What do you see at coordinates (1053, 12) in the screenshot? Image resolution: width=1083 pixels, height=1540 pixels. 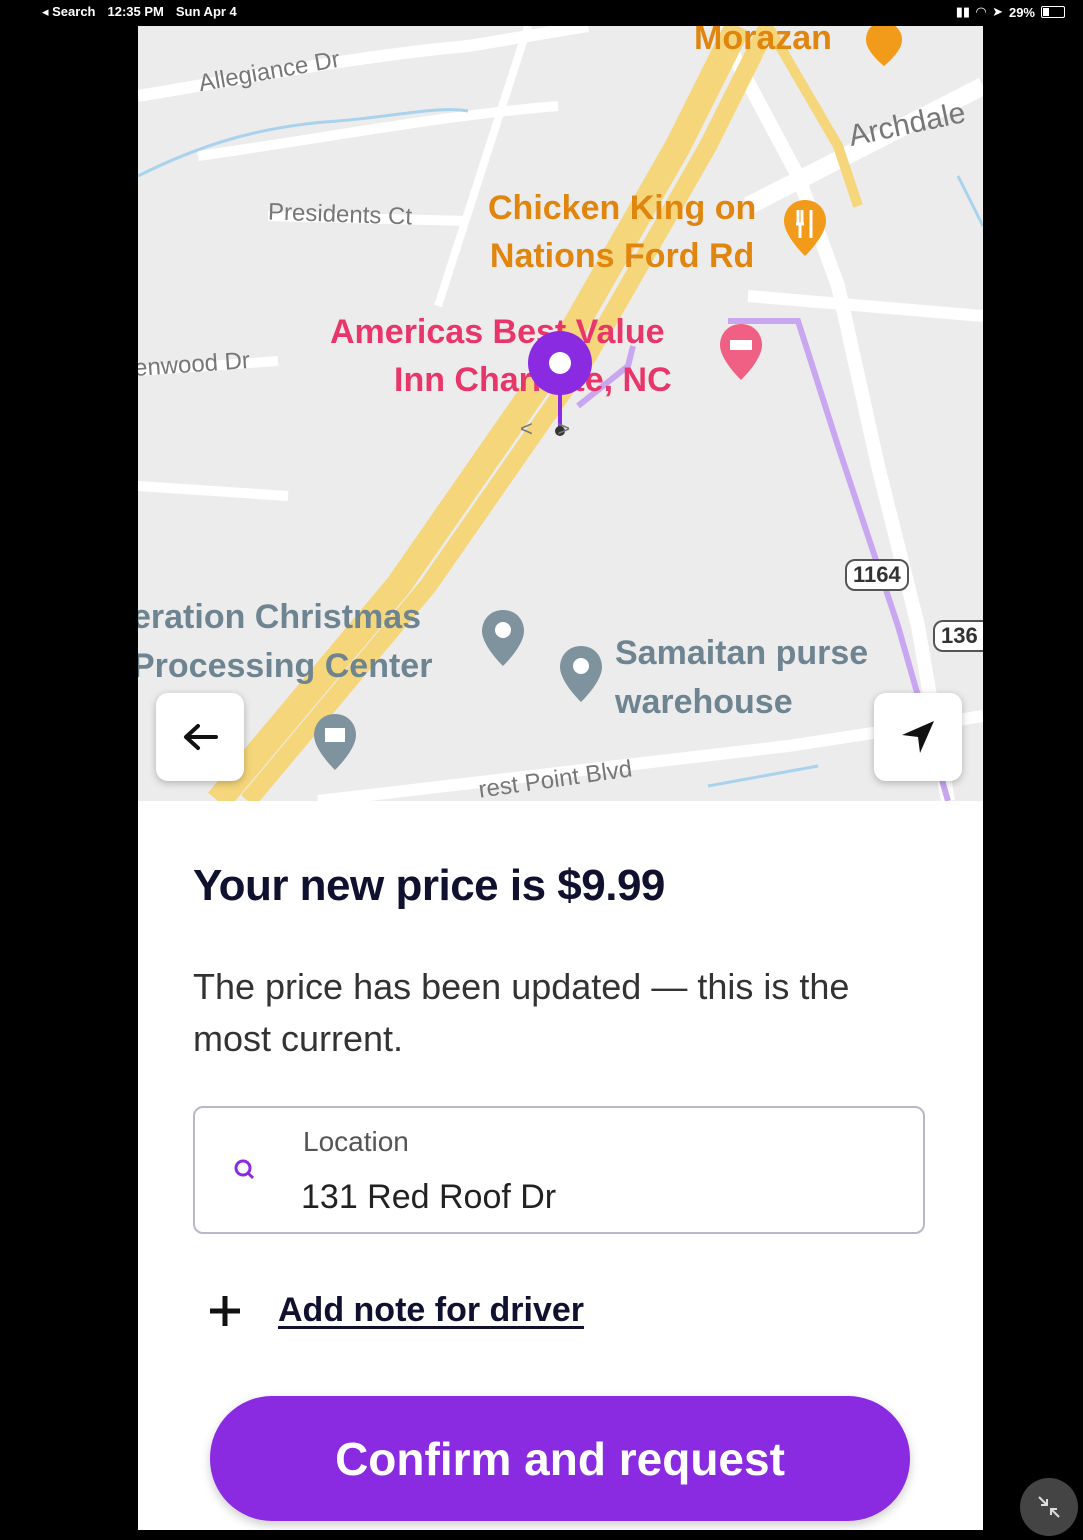 I see `battery-icon` at bounding box center [1053, 12].